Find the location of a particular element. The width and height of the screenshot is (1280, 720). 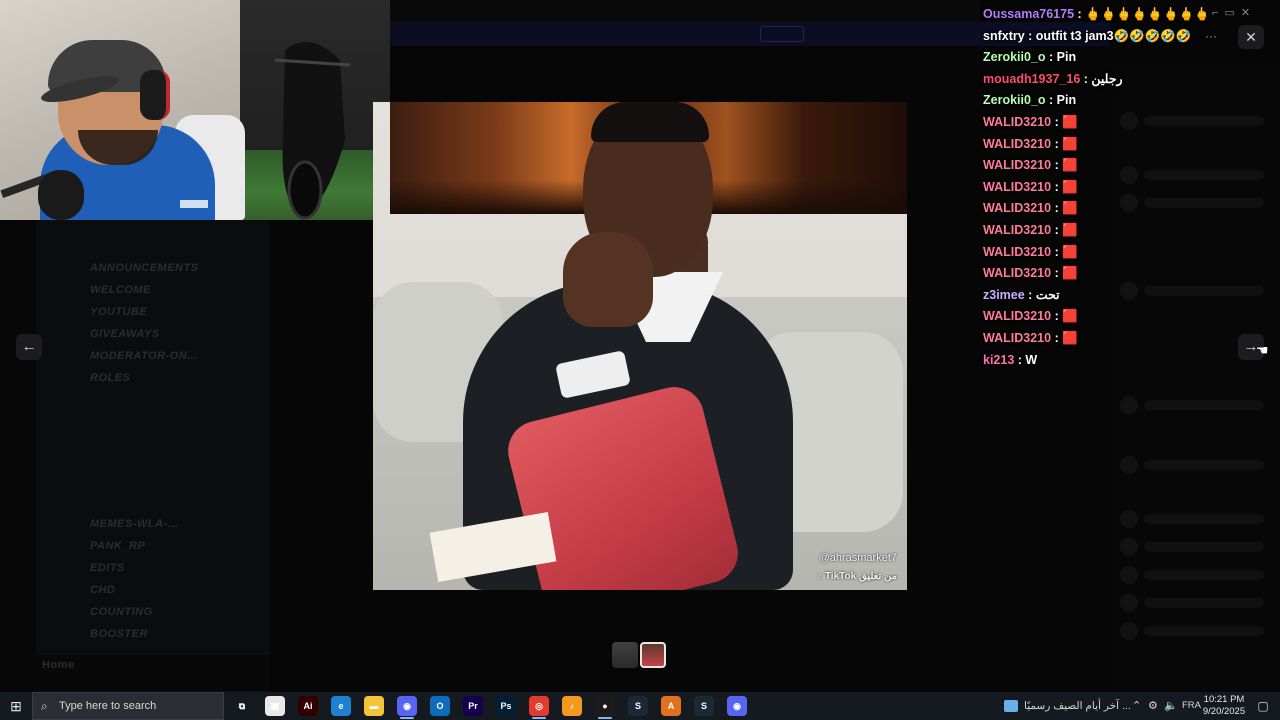

notifications-icon: ▢ is located at coordinates (1263, 706).